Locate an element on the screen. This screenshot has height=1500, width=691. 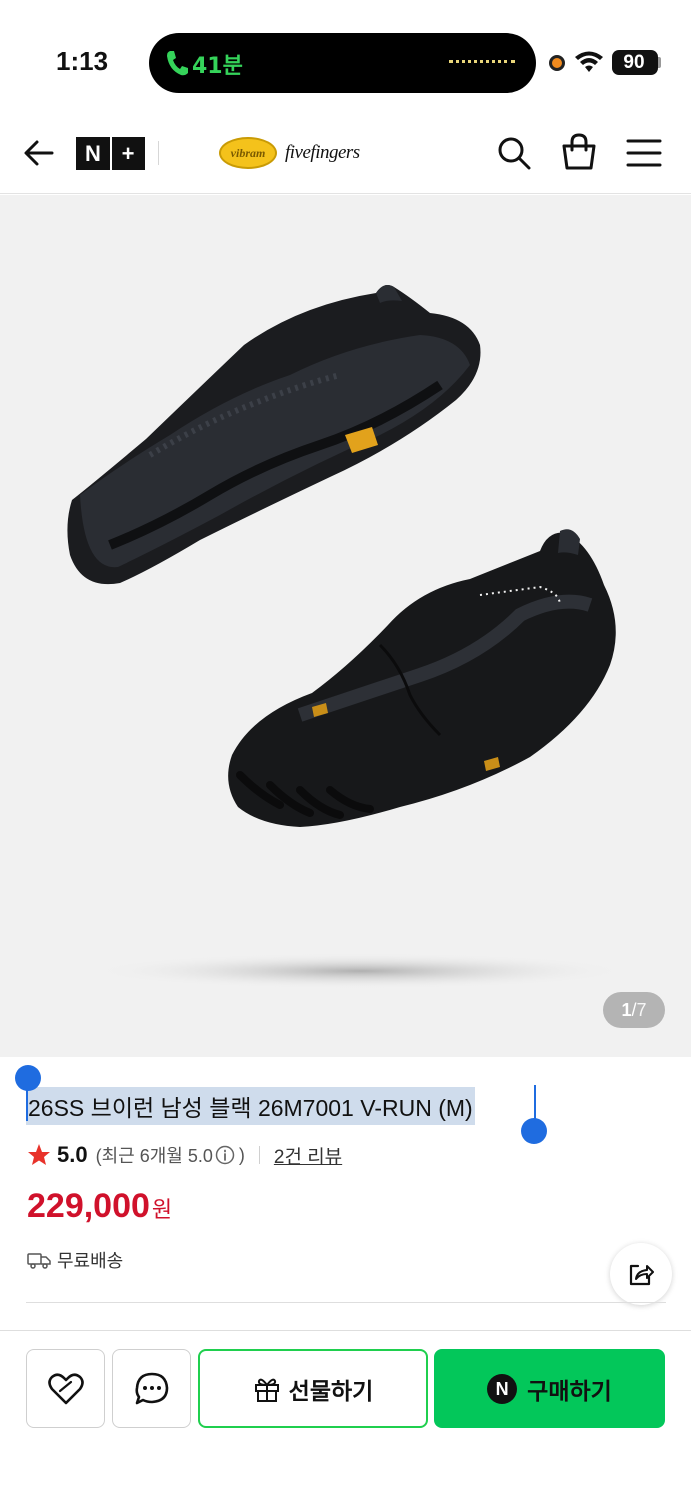
phone-icon is located at coordinates (177, 63).